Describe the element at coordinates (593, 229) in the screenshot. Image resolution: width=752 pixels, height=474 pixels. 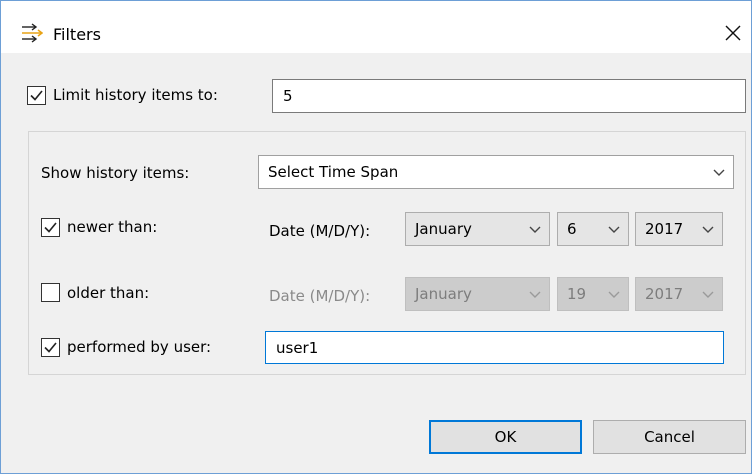
I see `newer-day-select: 6` at that location.